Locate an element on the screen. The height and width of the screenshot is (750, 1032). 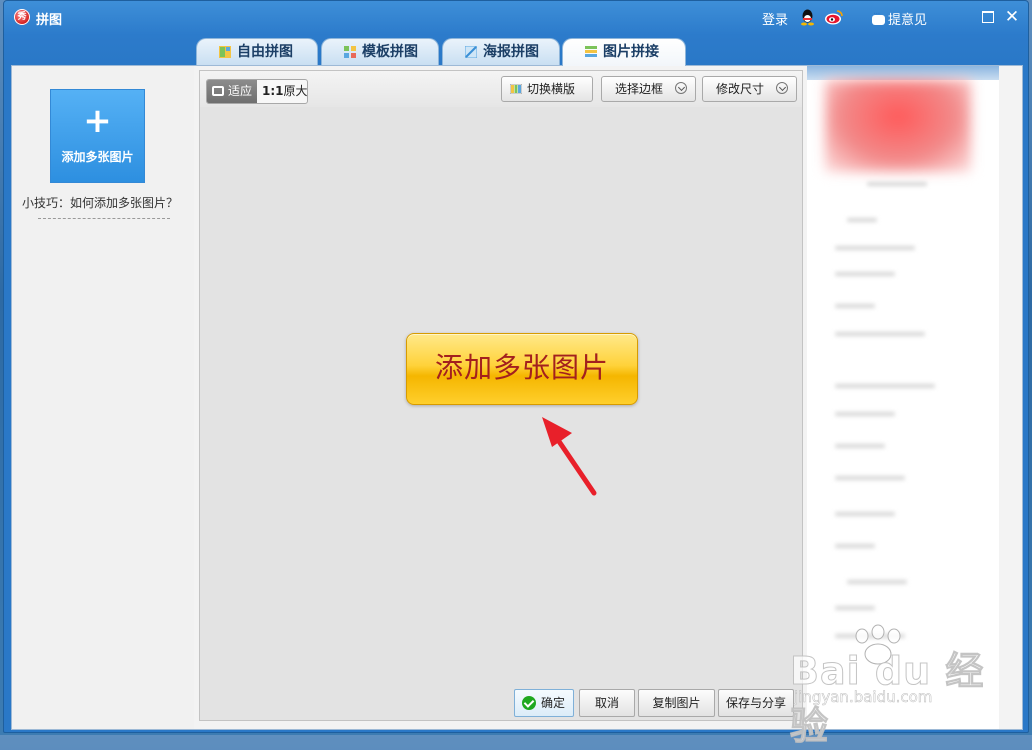
tab-label: 海报拼图 is located at coordinates (511, 52).